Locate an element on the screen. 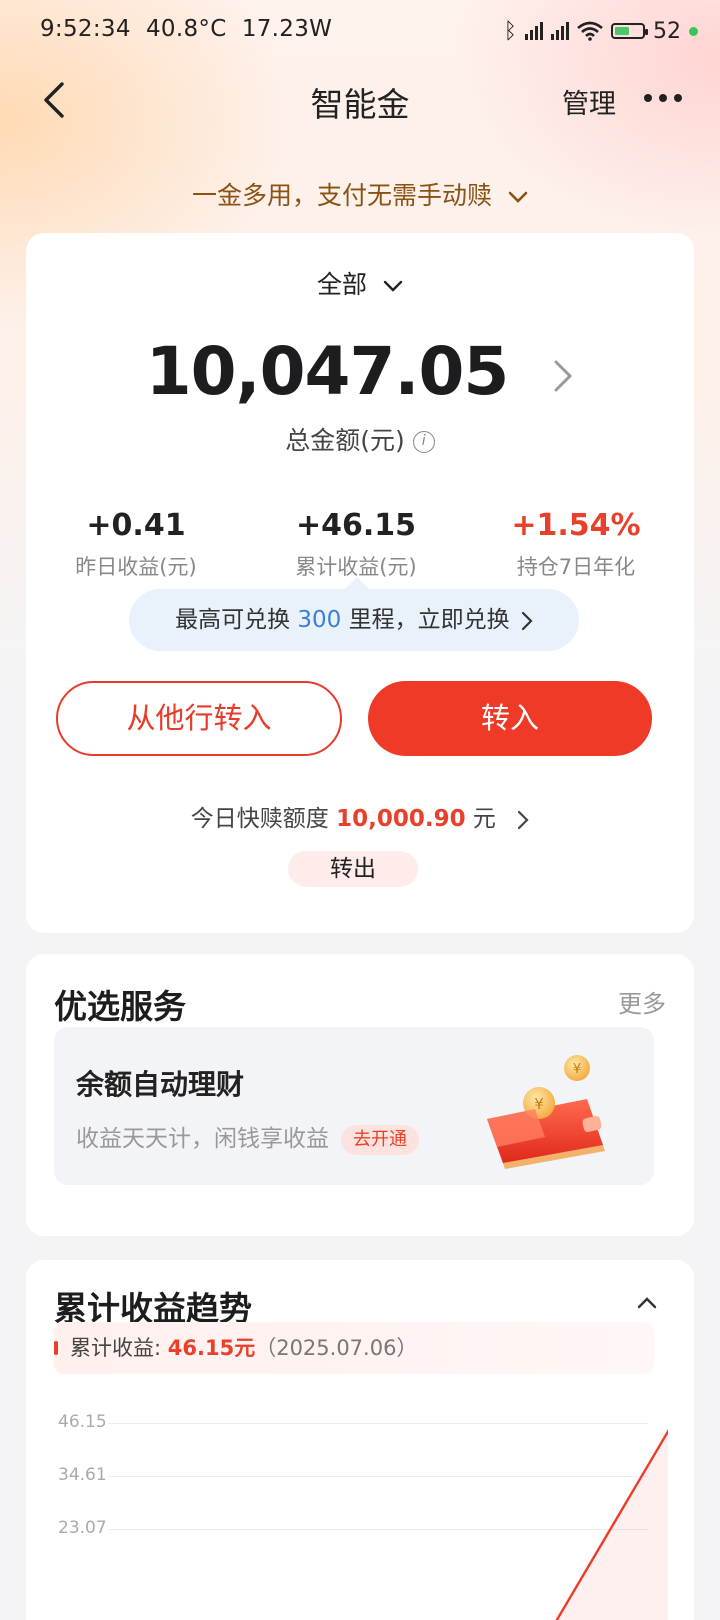 This screenshot has width=720, height=1620. filter-label: 全部 is located at coordinates (342, 284).